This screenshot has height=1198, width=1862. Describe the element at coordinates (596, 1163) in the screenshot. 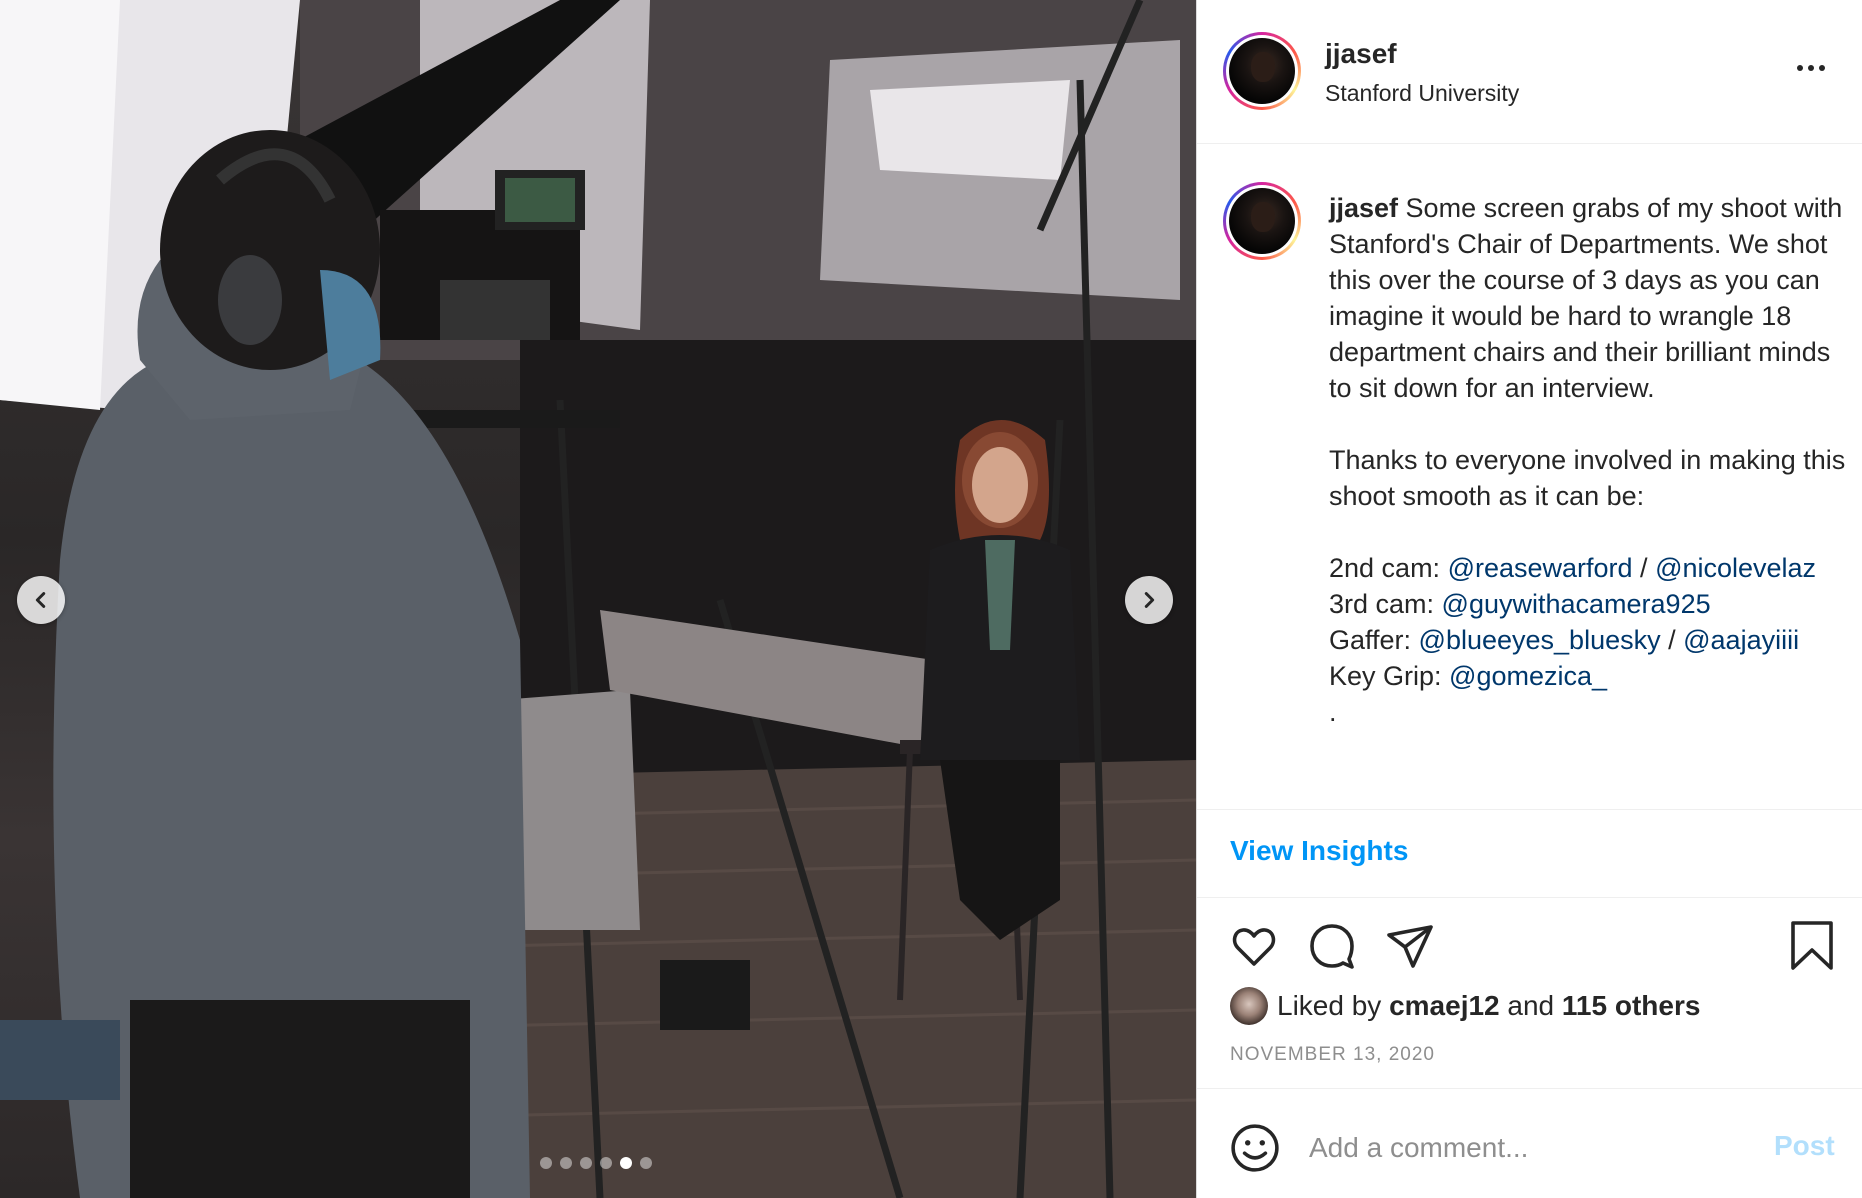

I see `carousel-indicator` at that location.